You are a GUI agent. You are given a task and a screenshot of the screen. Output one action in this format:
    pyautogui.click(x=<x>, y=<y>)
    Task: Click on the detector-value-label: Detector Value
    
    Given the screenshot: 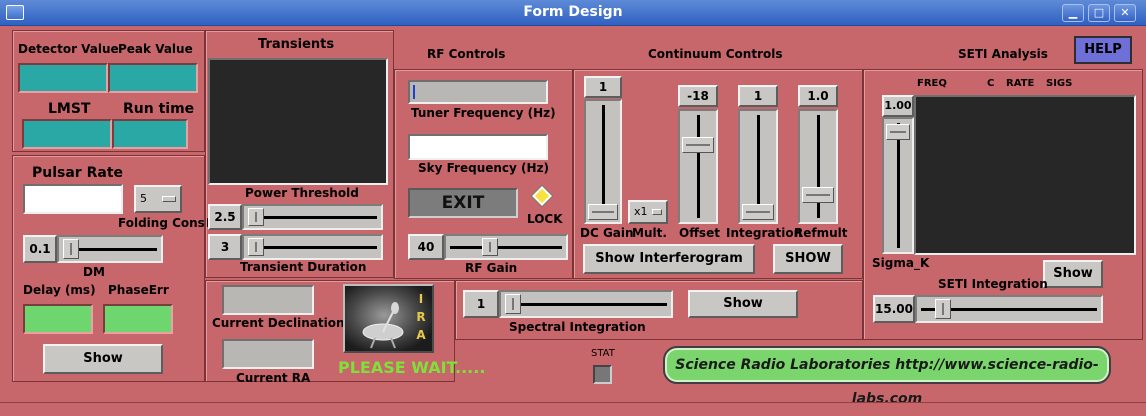 What is the action you would take?
    pyautogui.click(x=68, y=49)
    